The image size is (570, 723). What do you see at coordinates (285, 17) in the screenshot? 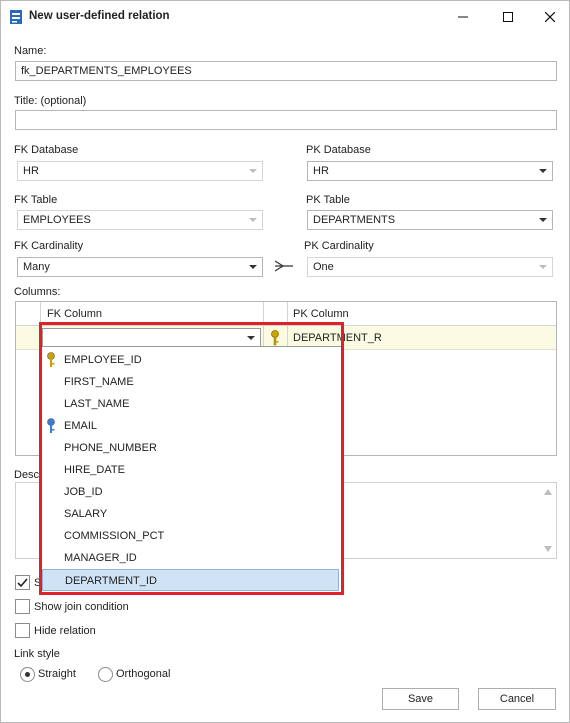
I see `title-bar: New user-defined relation` at bounding box center [285, 17].